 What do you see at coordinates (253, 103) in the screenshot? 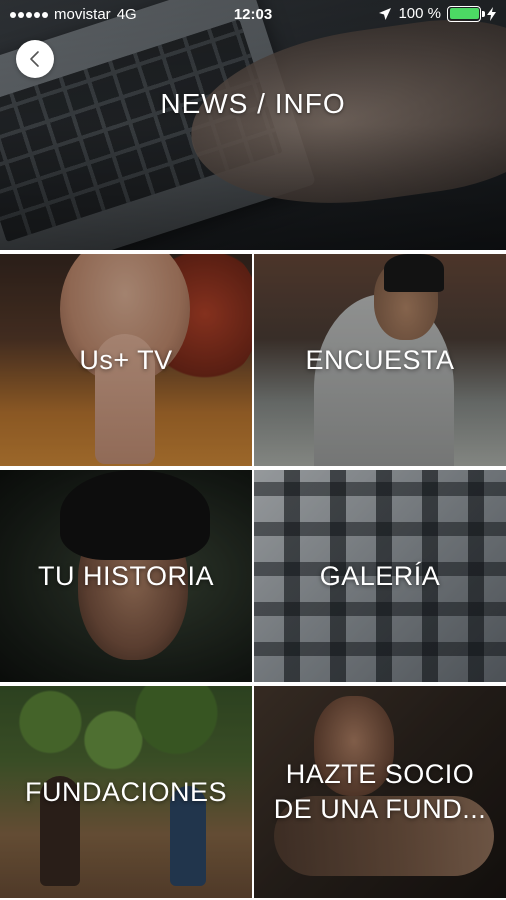
I see `page-title: NEWS / INFO` at bounding box center [253, 103].